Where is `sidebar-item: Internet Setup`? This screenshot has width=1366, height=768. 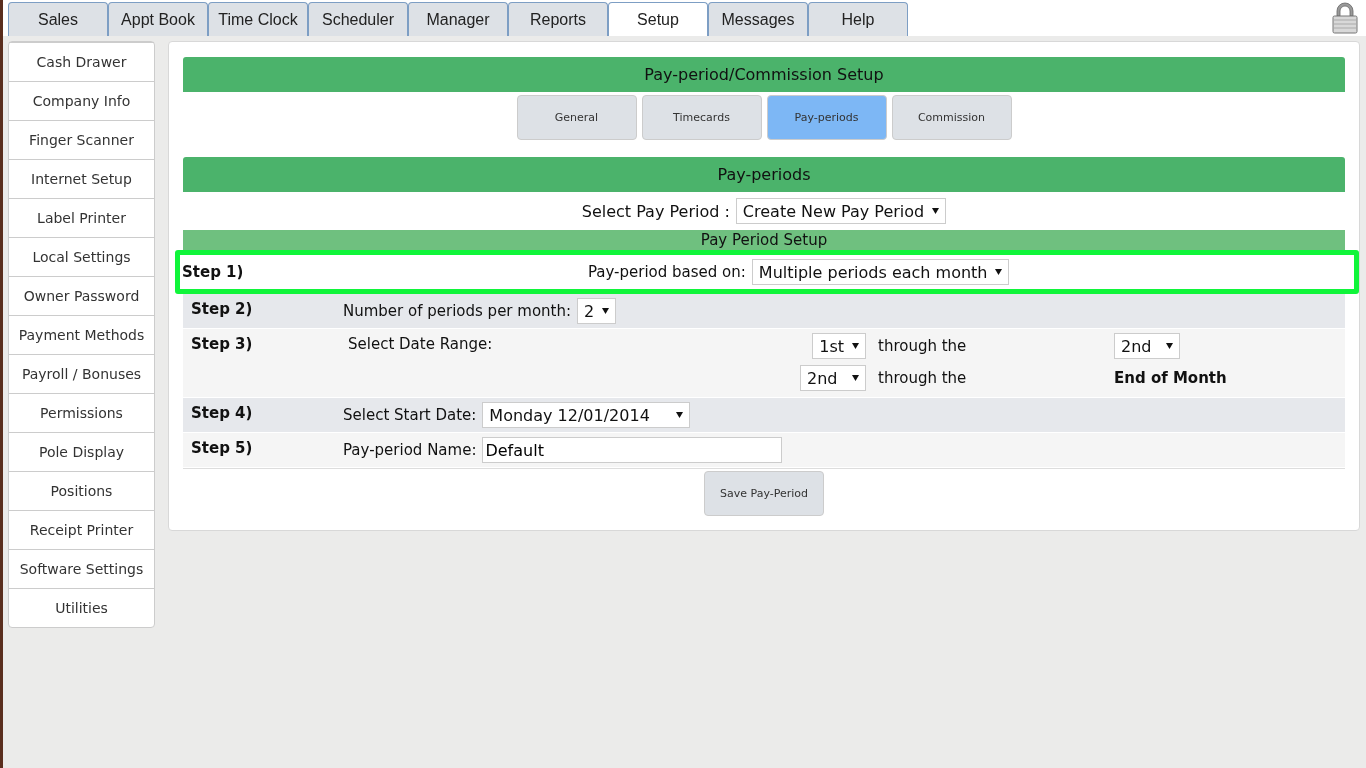 sidebar-item: Internet Setup is located at coordinates (81, 178).